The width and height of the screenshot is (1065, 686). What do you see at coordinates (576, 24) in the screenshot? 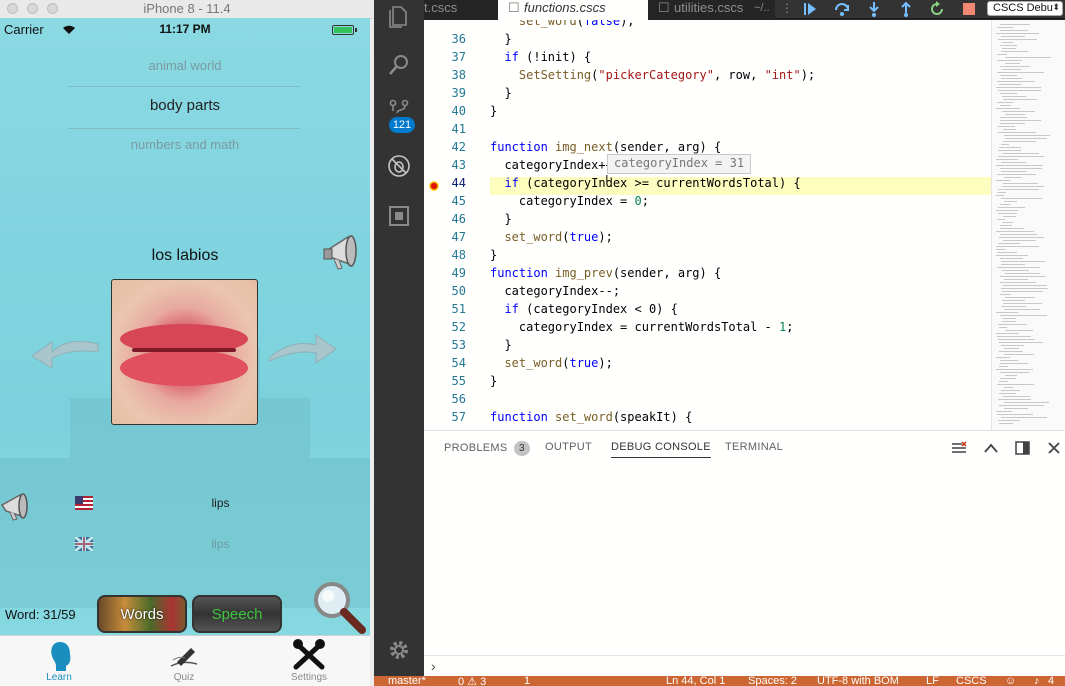
I see `code-line: set_word(false);` at bounding box center [576, 24].